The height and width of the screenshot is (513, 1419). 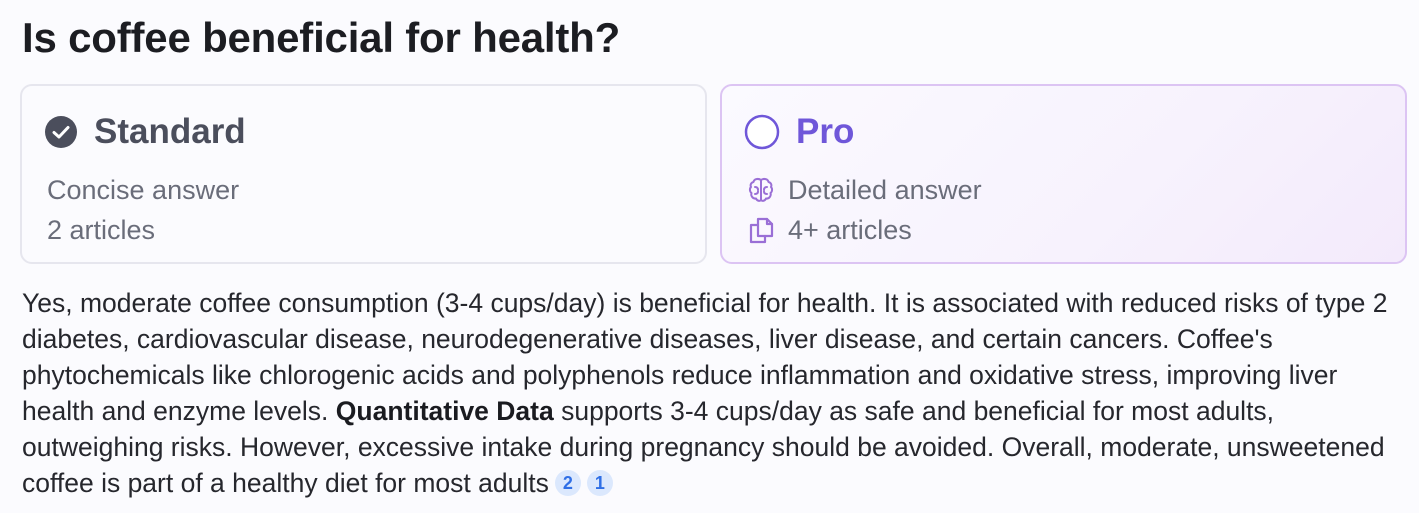 I want to click on question-title: Is coffee beneficial for health?, so click(x=321, y=37).